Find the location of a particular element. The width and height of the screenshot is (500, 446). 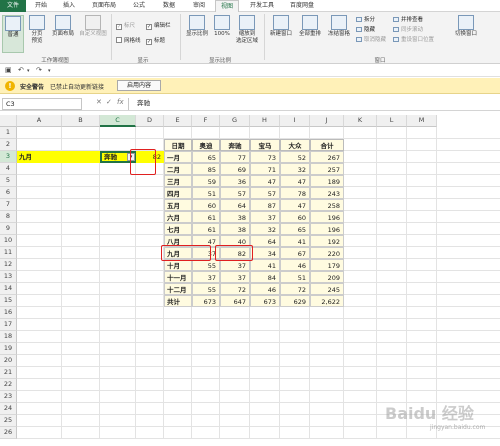

switch-windows-button: 切换窗口 is located at coordinates (466, 34).